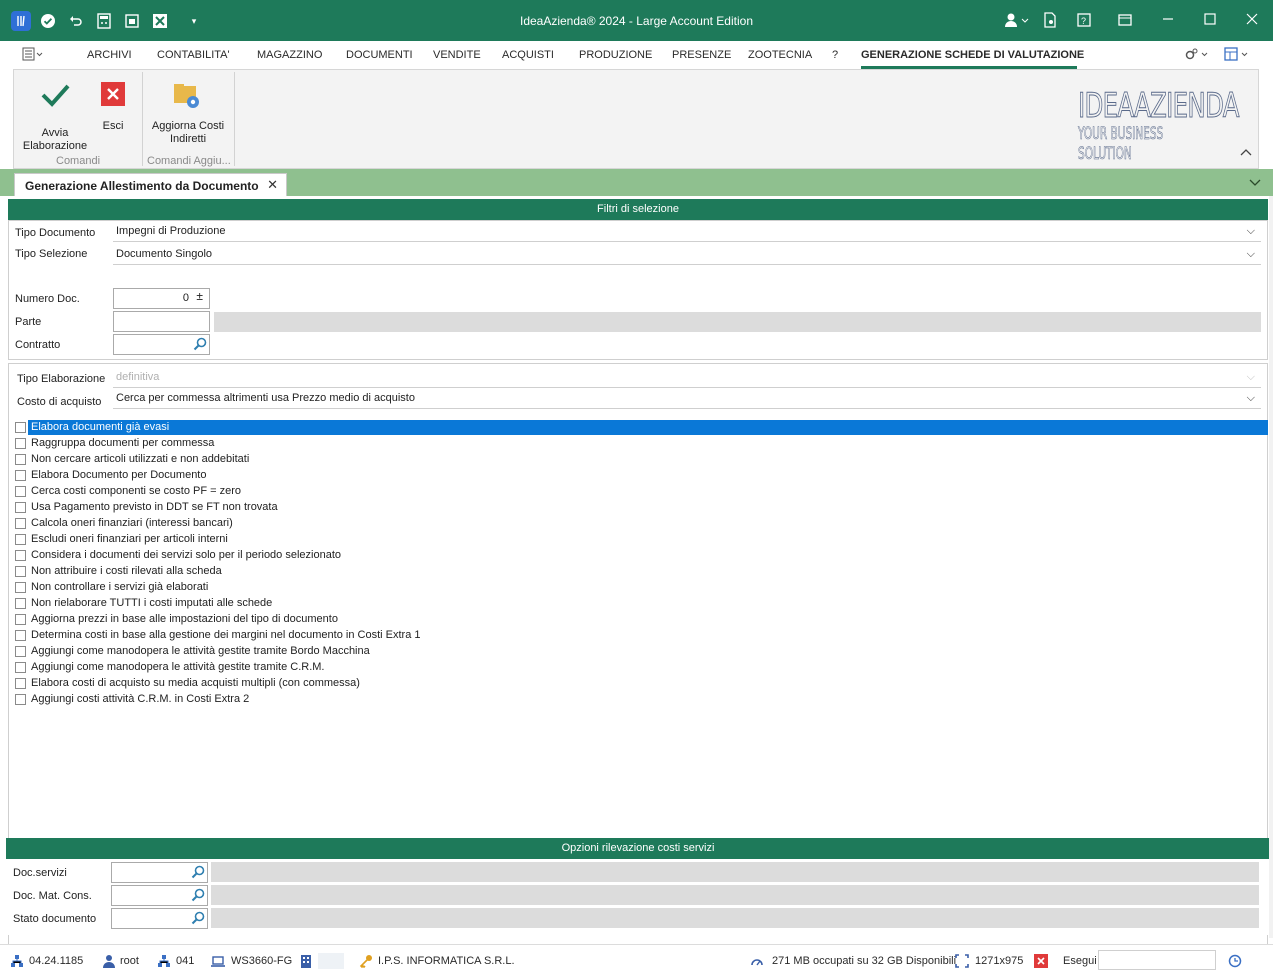 The image size is (1273, 976). What do you see at coordinates (379, 55) in the screenshot?
I see `menu-documenti: DOCUMENTI` at bounding box center [379, 55].